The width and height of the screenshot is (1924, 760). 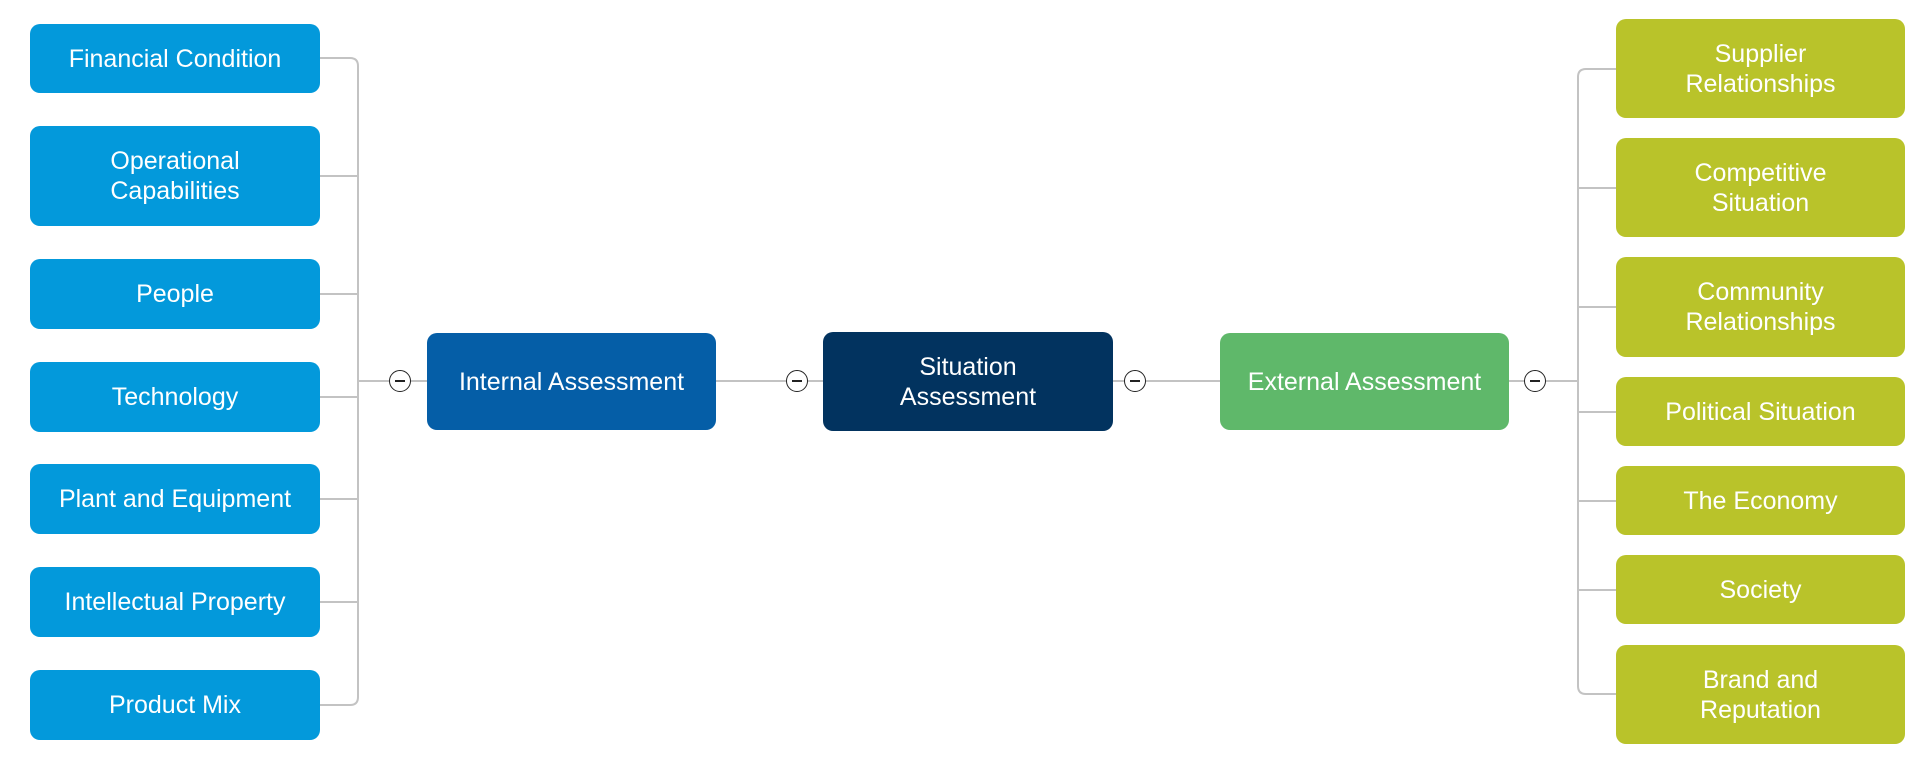 What do you see at coordinates (175, 294) in the screenshot?
I see `node-people: People` at bounding box center [175, 294].